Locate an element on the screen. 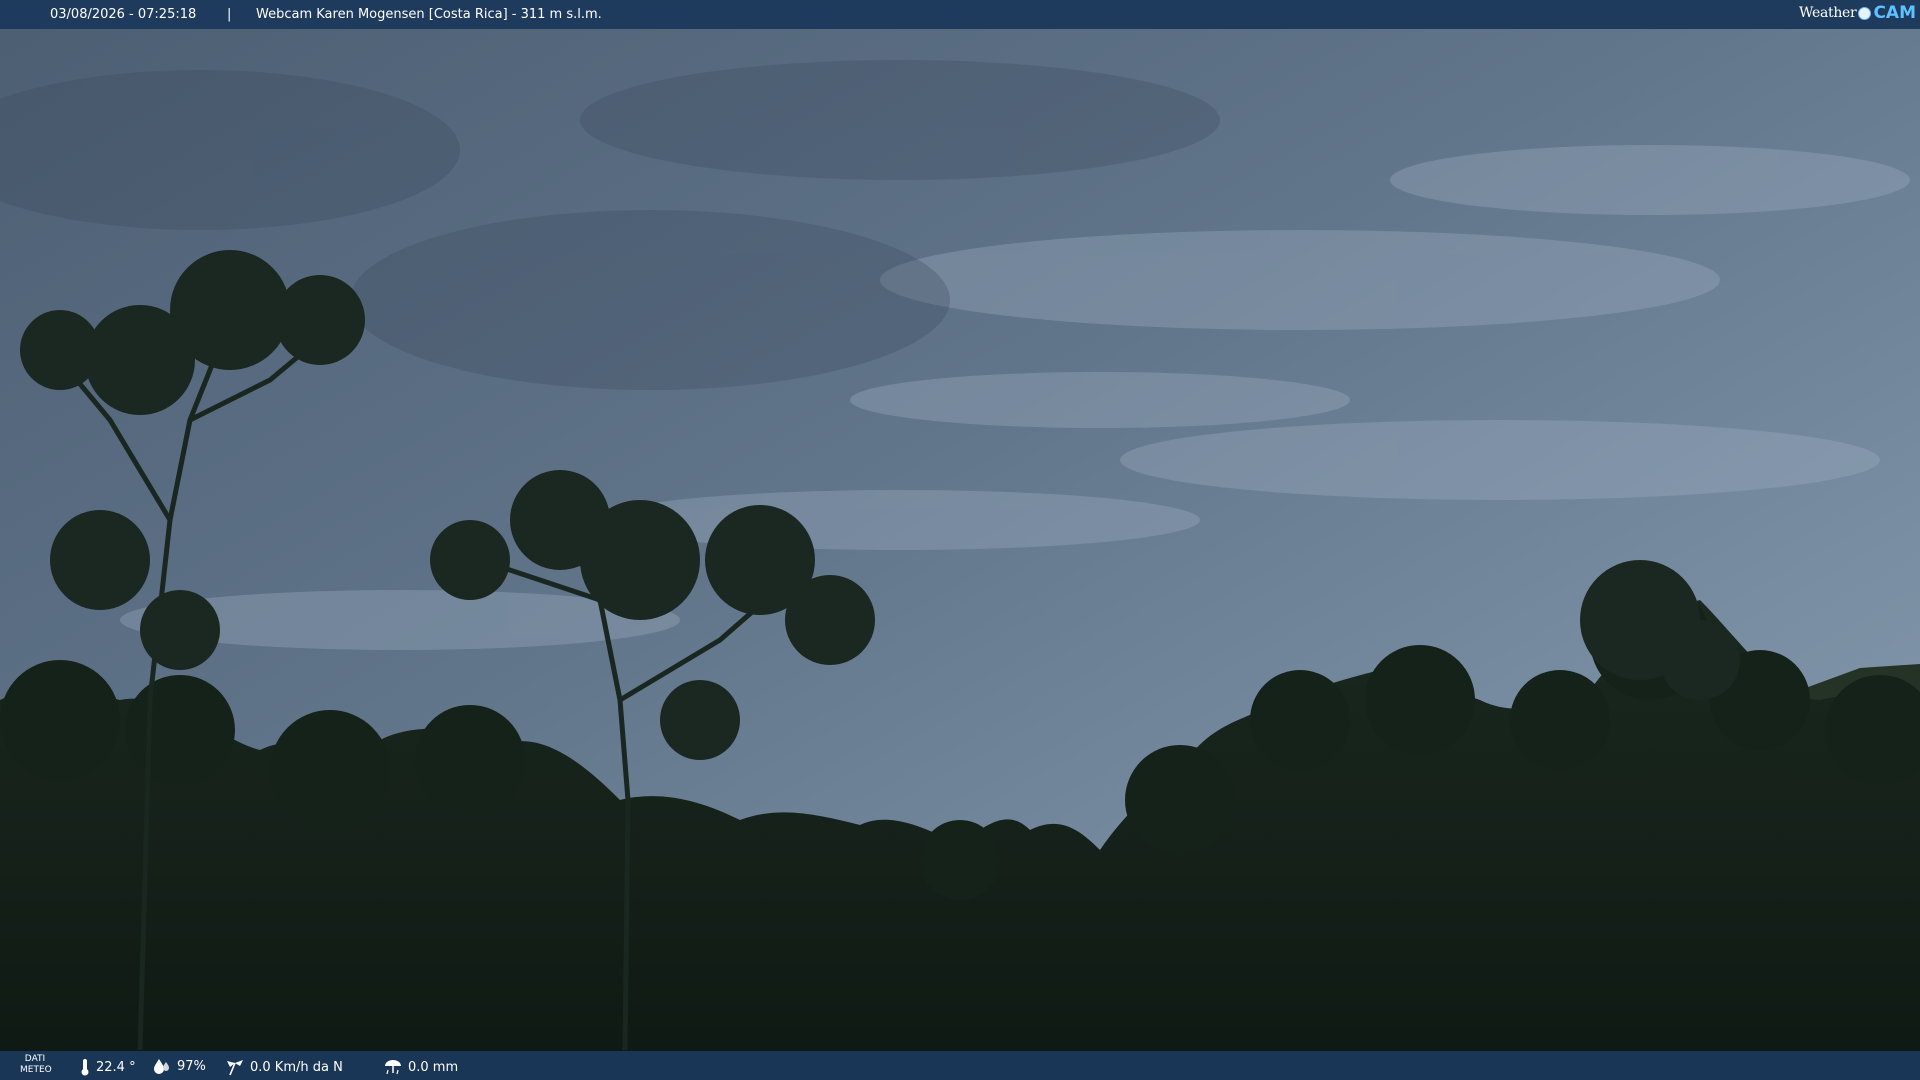 This screenshot has width=1920, height=1080. rain-icon is located at coordinates (393, 1067).